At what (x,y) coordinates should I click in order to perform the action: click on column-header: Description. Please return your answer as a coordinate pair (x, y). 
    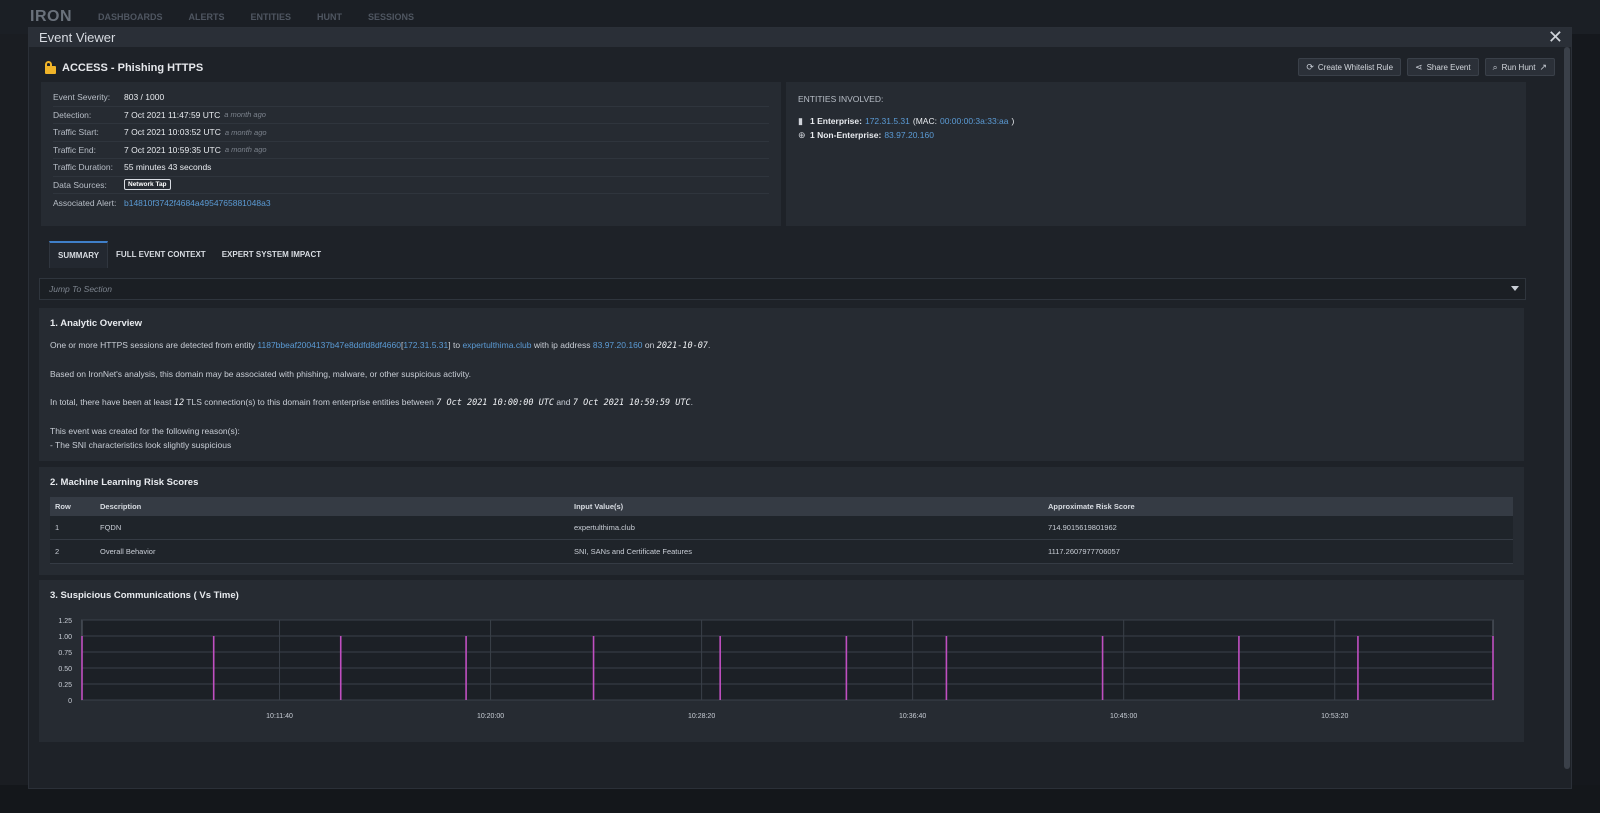
    Looking at the image, I should click on (332, 506).